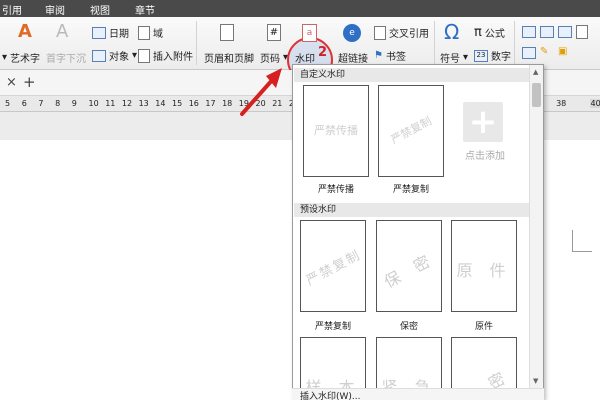 The image size is (600, 400). I want to click on page-number-label: 页码, so click(270, 59).